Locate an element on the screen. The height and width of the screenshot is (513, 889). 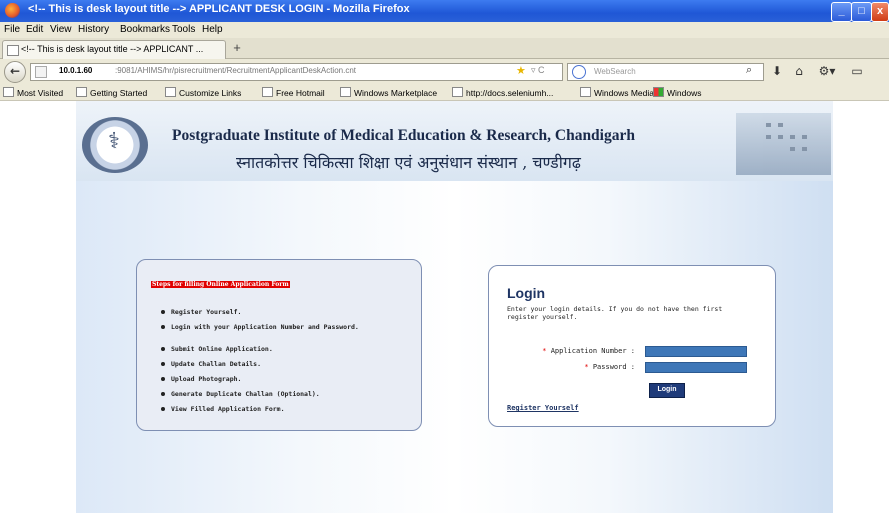
register-yourself-link: Register Yourself is located at coordinates (543, 408).